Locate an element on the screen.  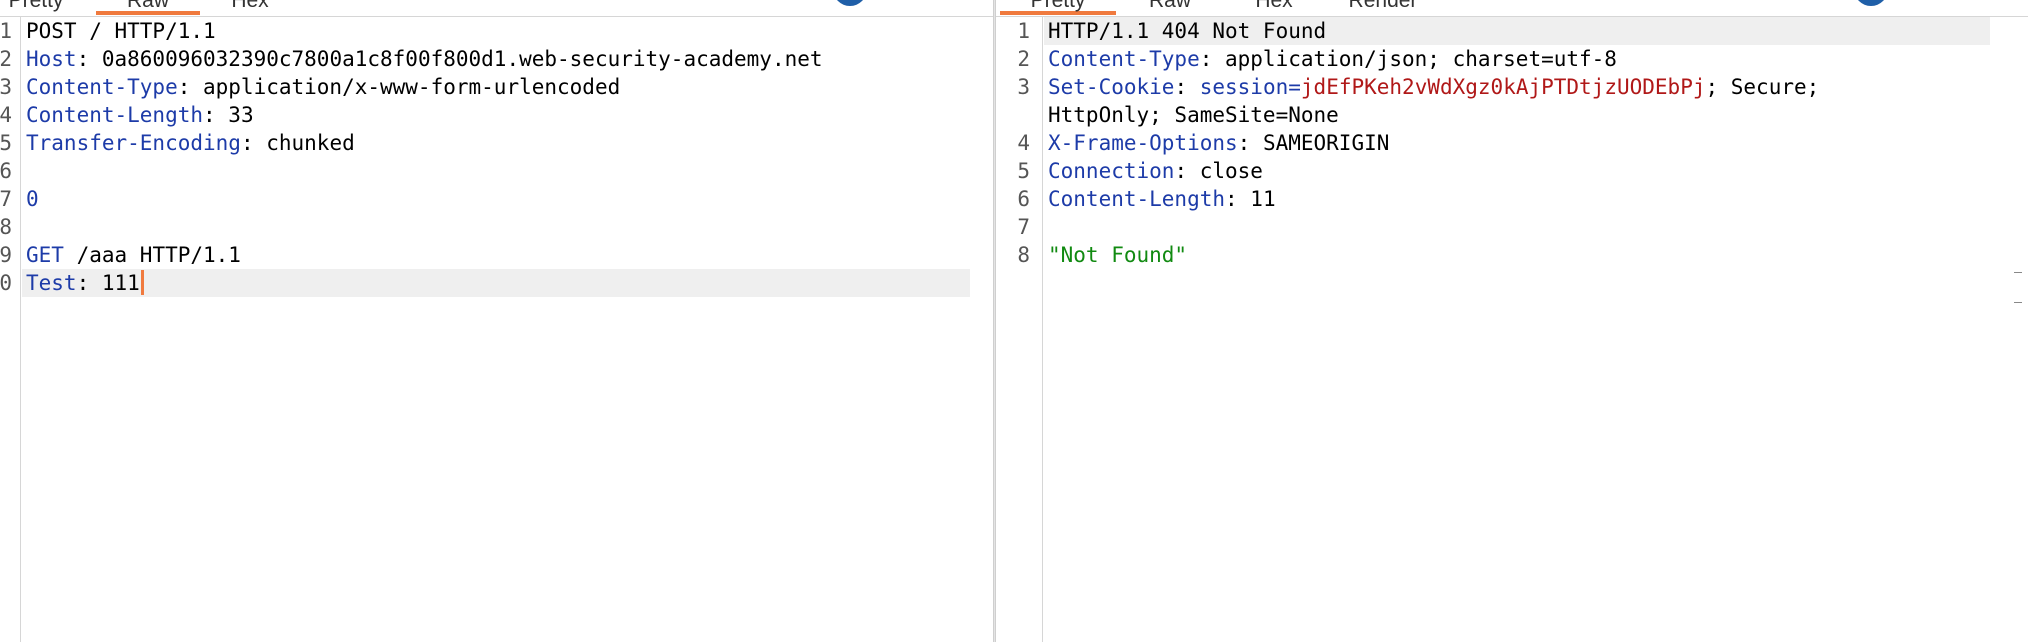
text-token: POST / HTTP/1.1 is located at coordinates (121, 31).